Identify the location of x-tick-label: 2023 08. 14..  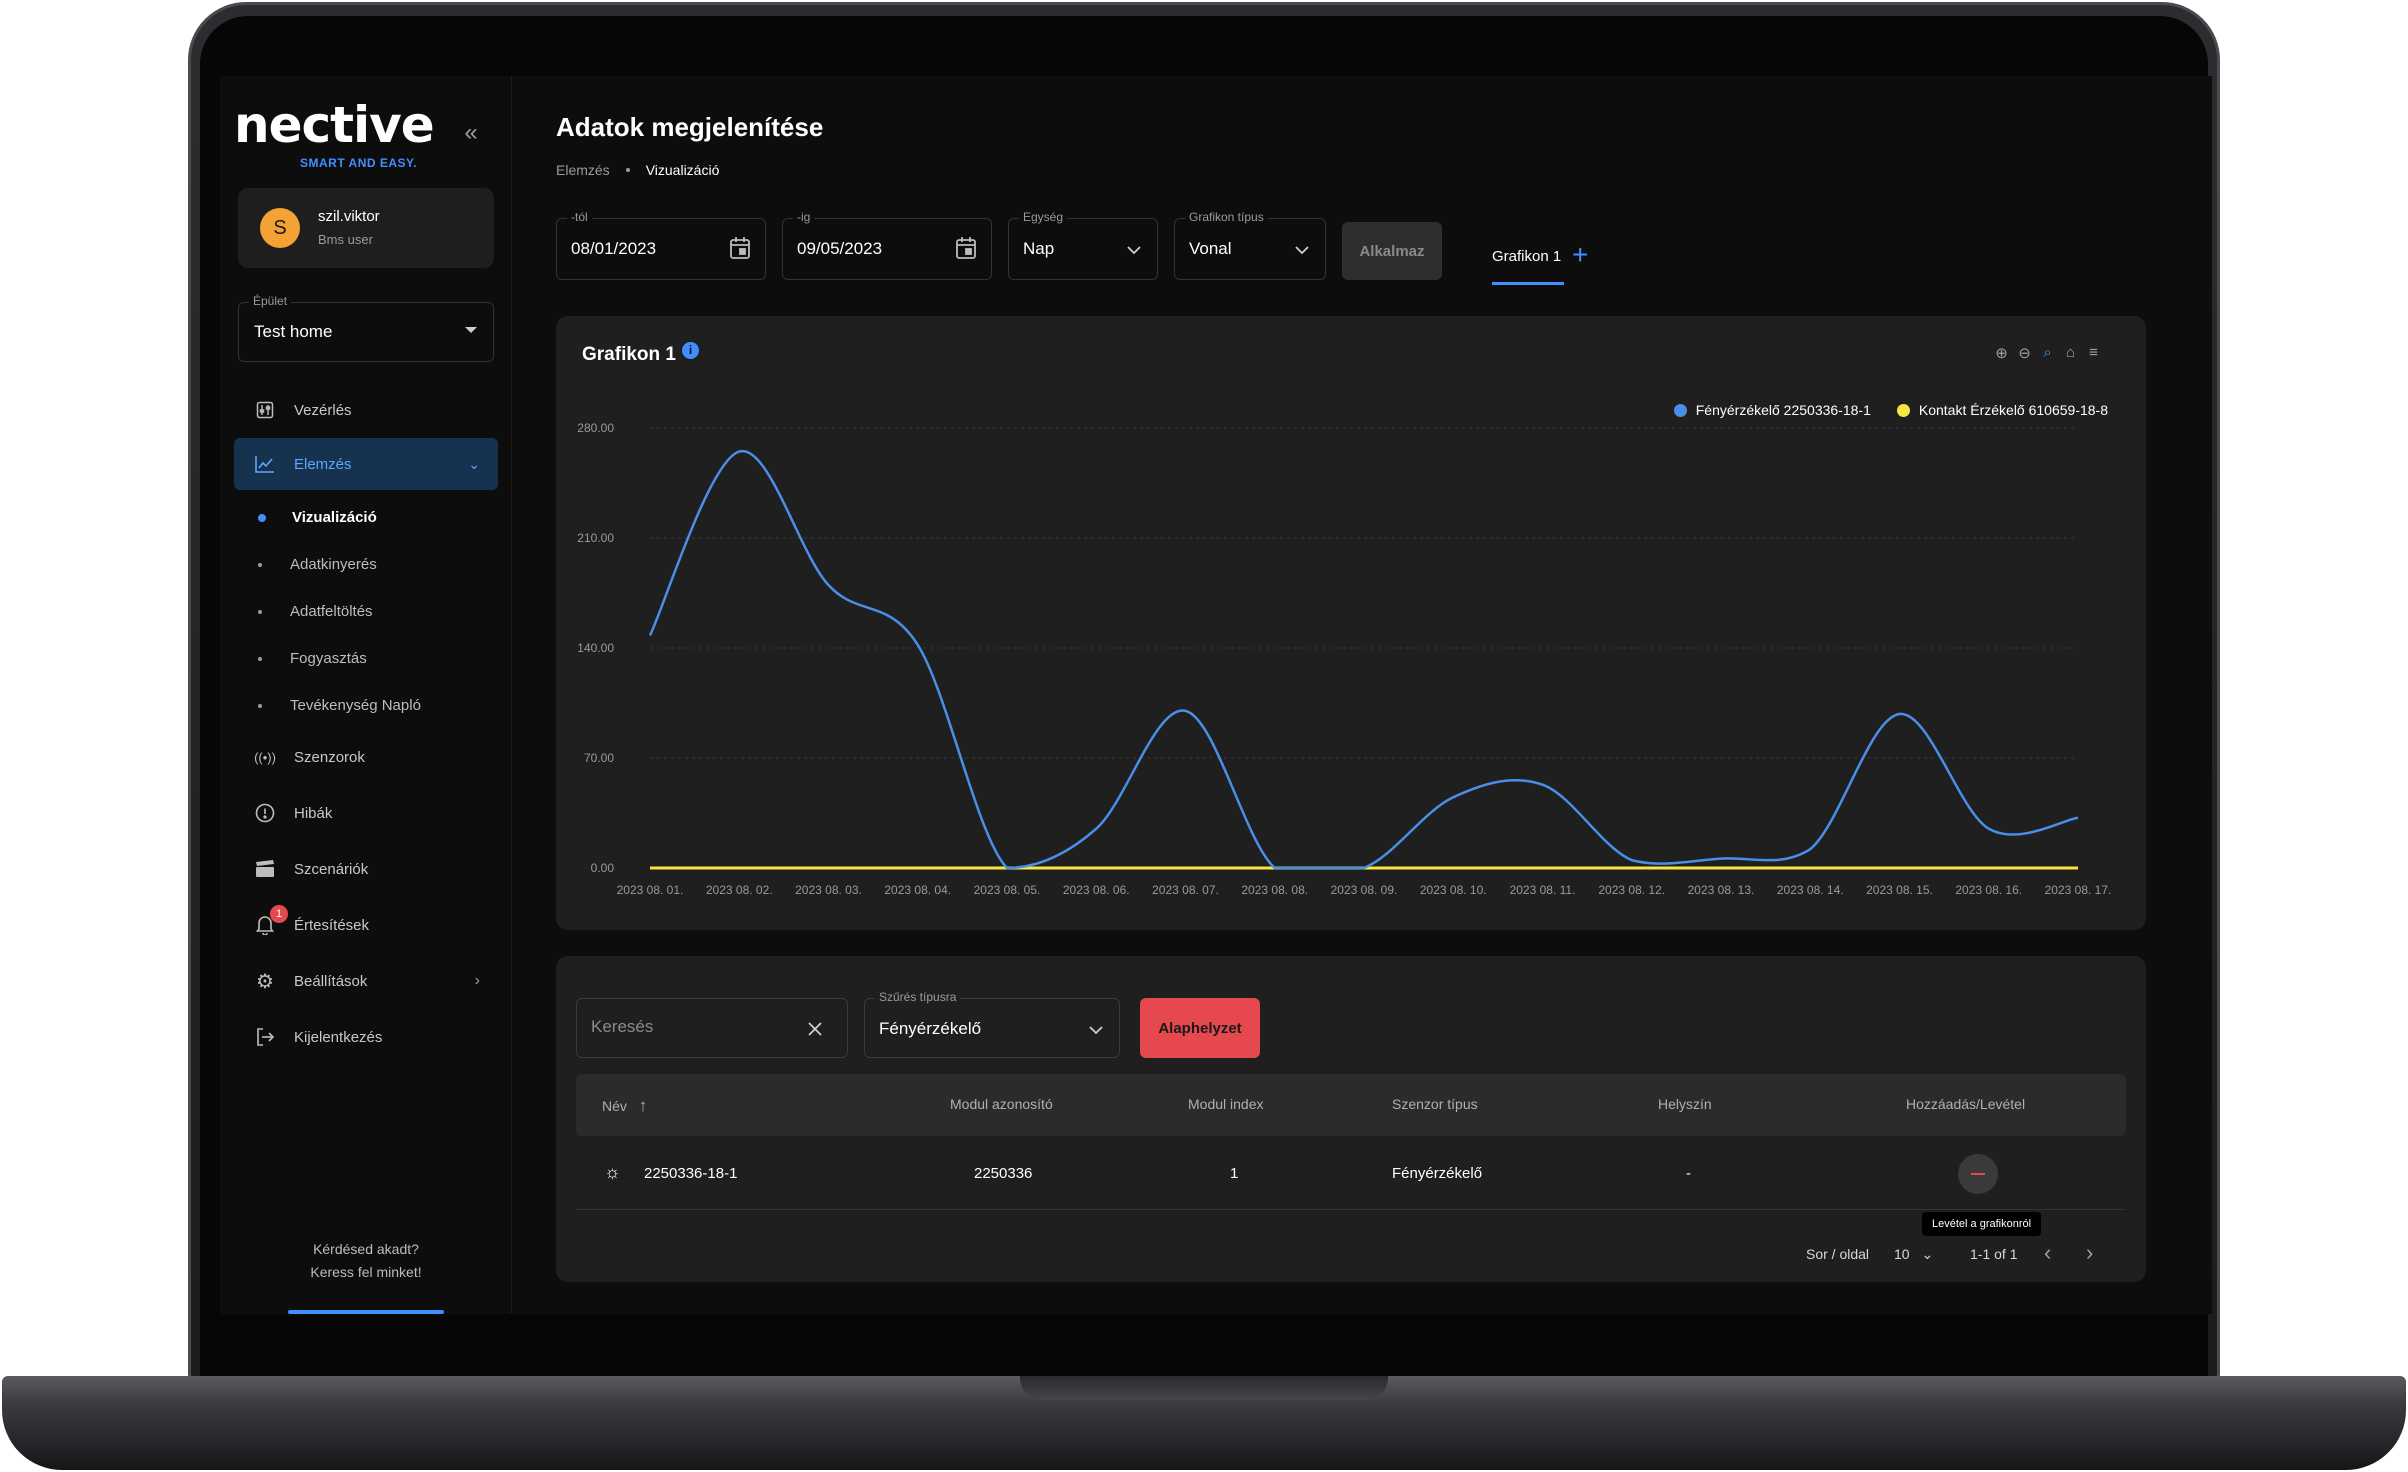
(1810, 890).